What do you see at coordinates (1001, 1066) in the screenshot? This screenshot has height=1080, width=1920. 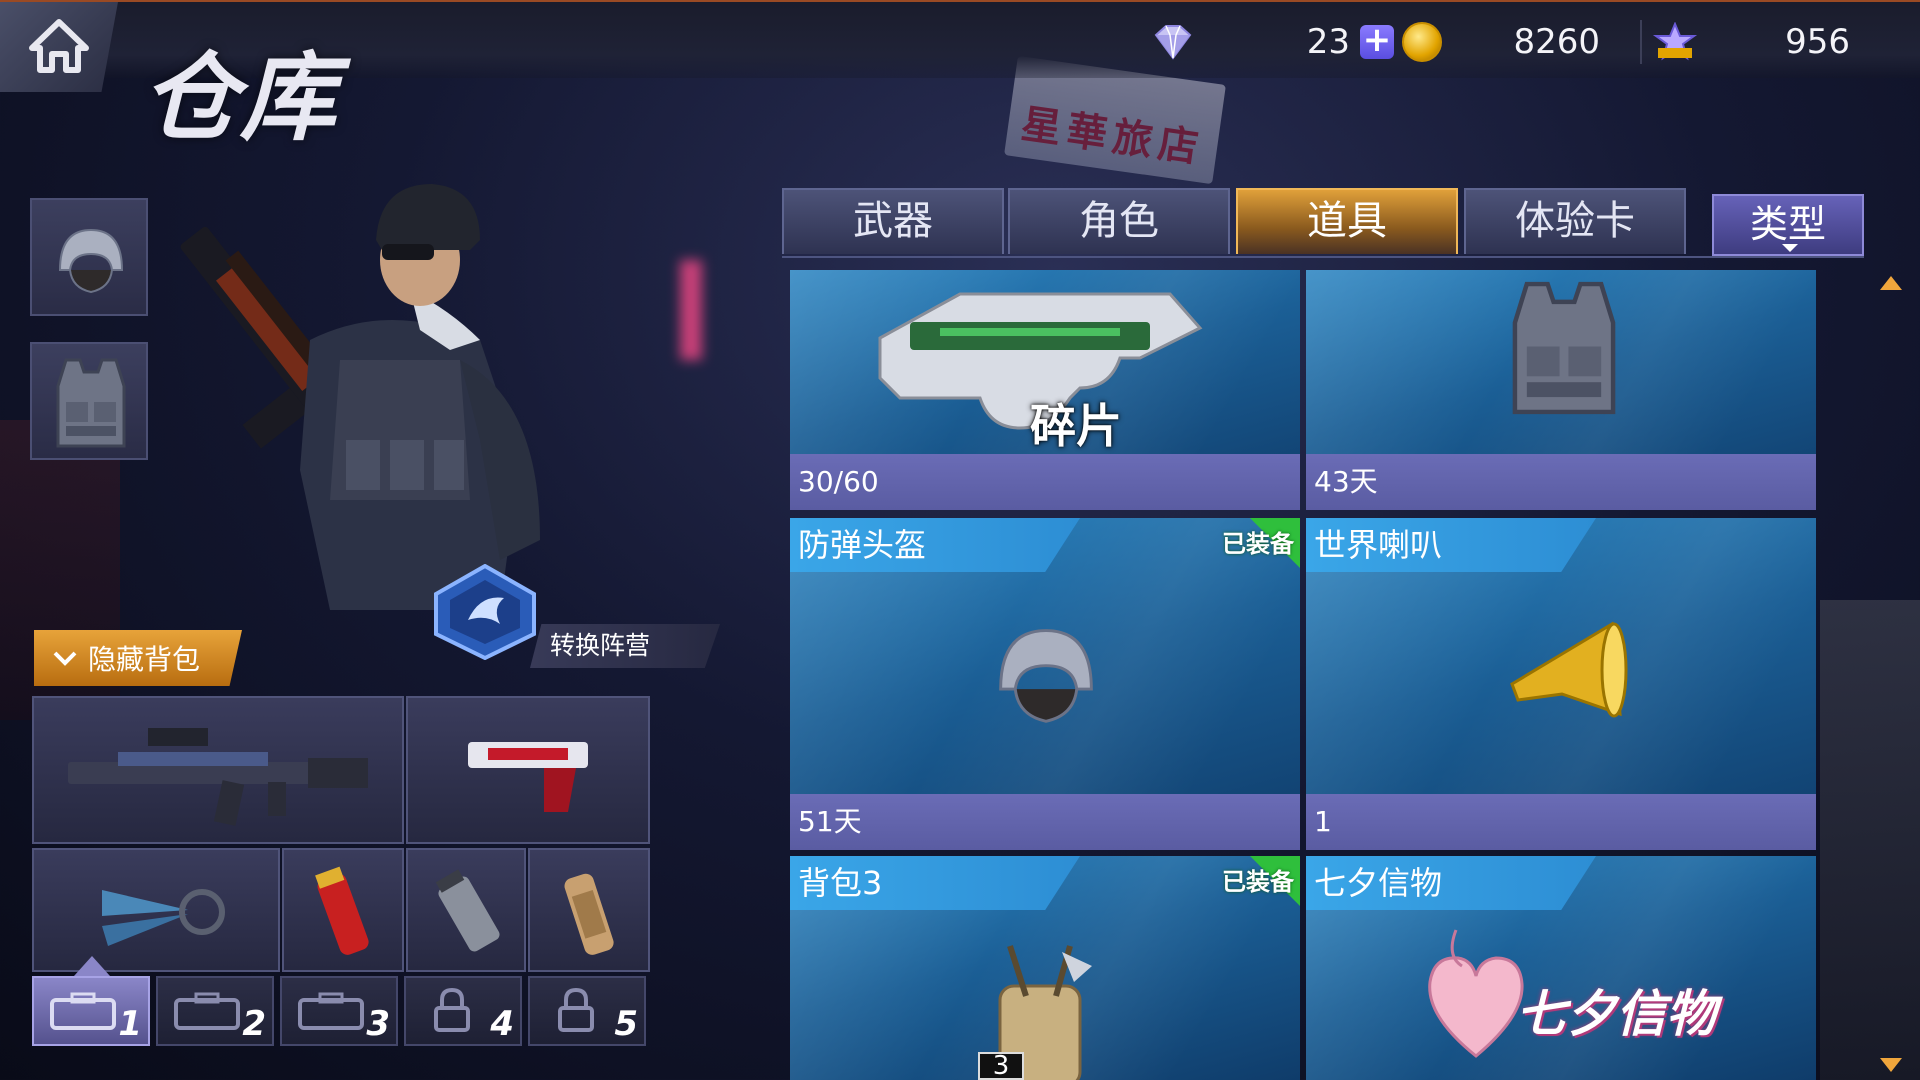 I see `item-count-badge: 3` at bounding box center [1001, 1066].